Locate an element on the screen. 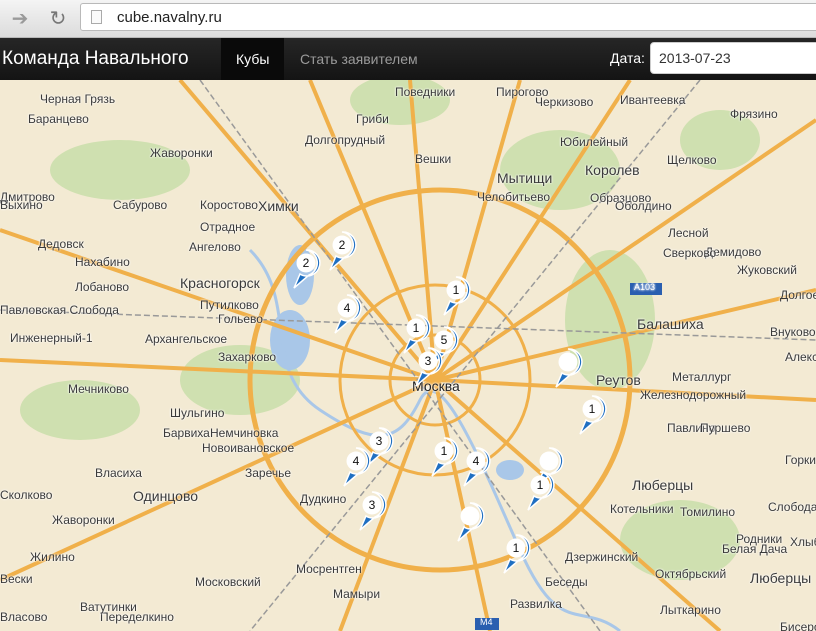 Image resolution: width=816 pixels, height=631 pixels. shield-m4: M4 is located at coordinates (486, 622).